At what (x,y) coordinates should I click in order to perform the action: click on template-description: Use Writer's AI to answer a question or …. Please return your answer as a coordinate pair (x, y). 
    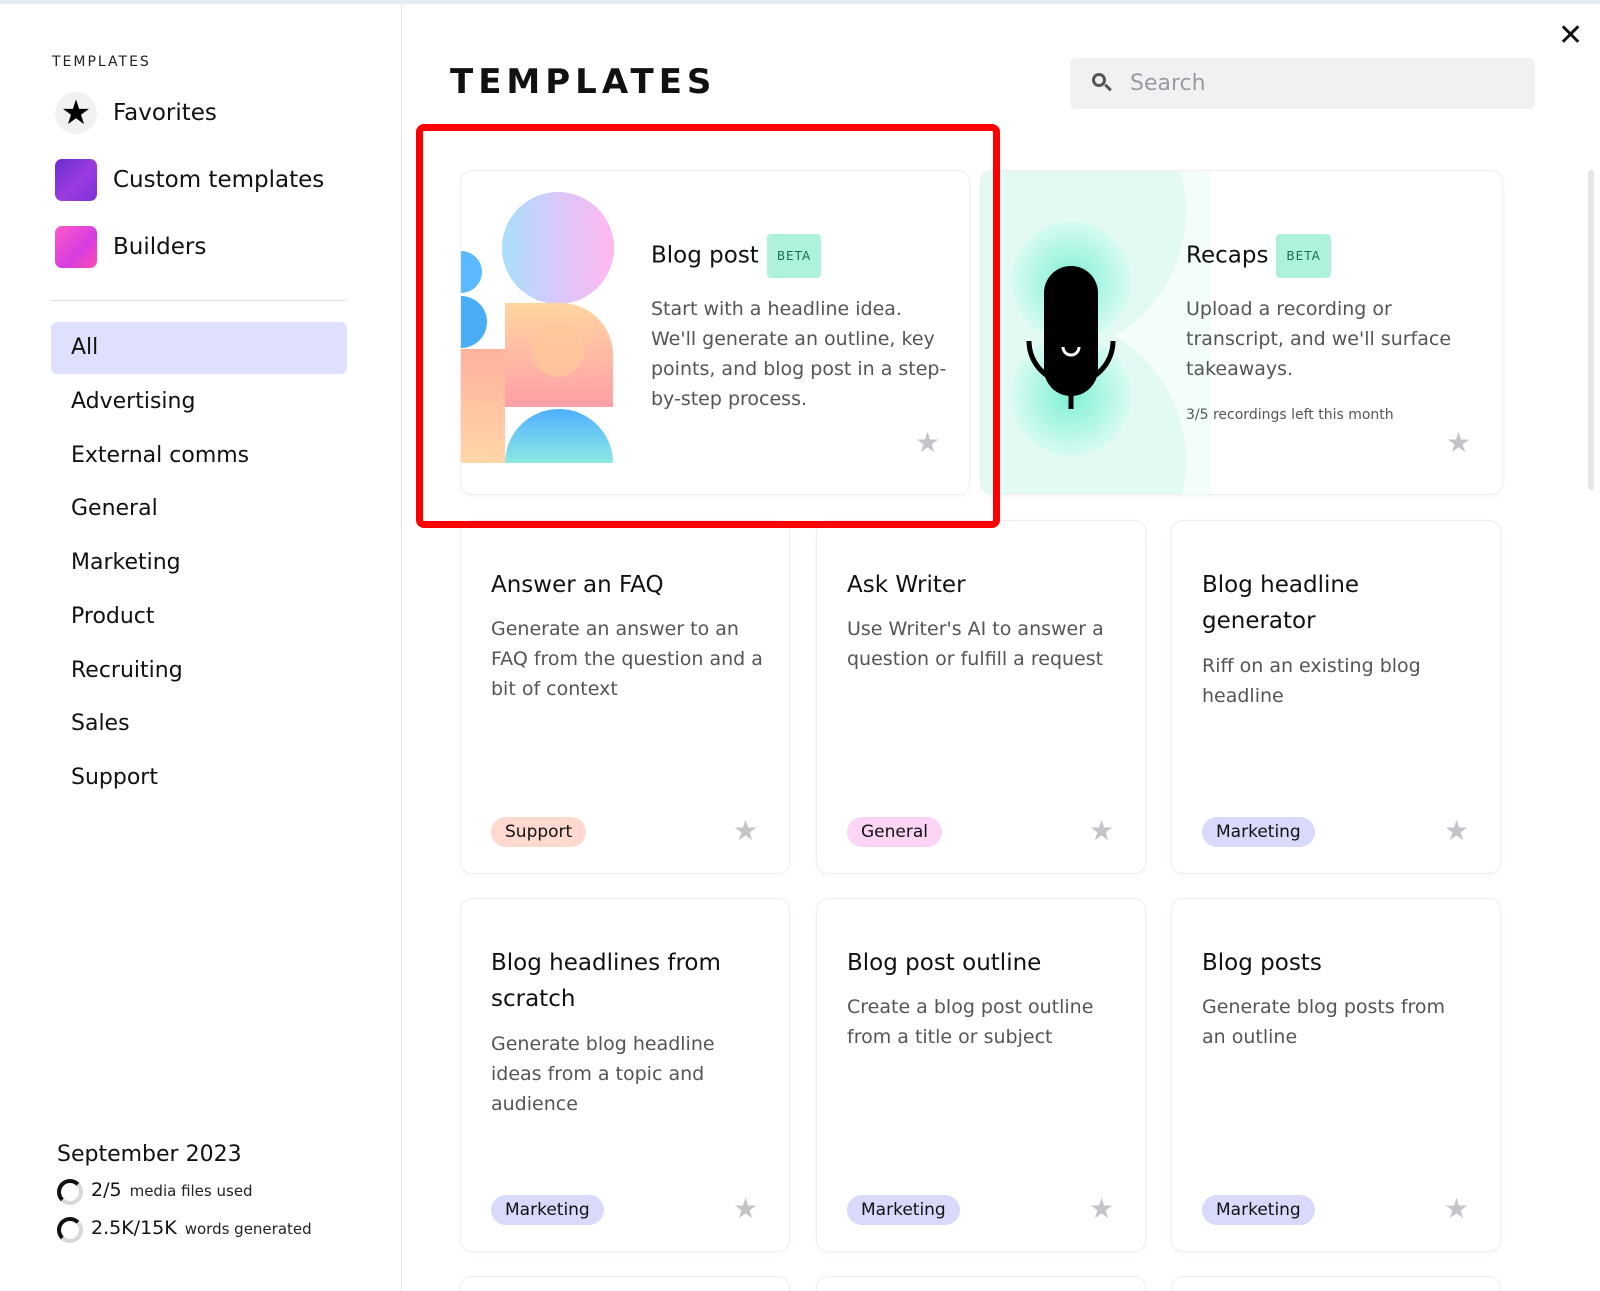
    Looking at the image, I should click on (975, 644).